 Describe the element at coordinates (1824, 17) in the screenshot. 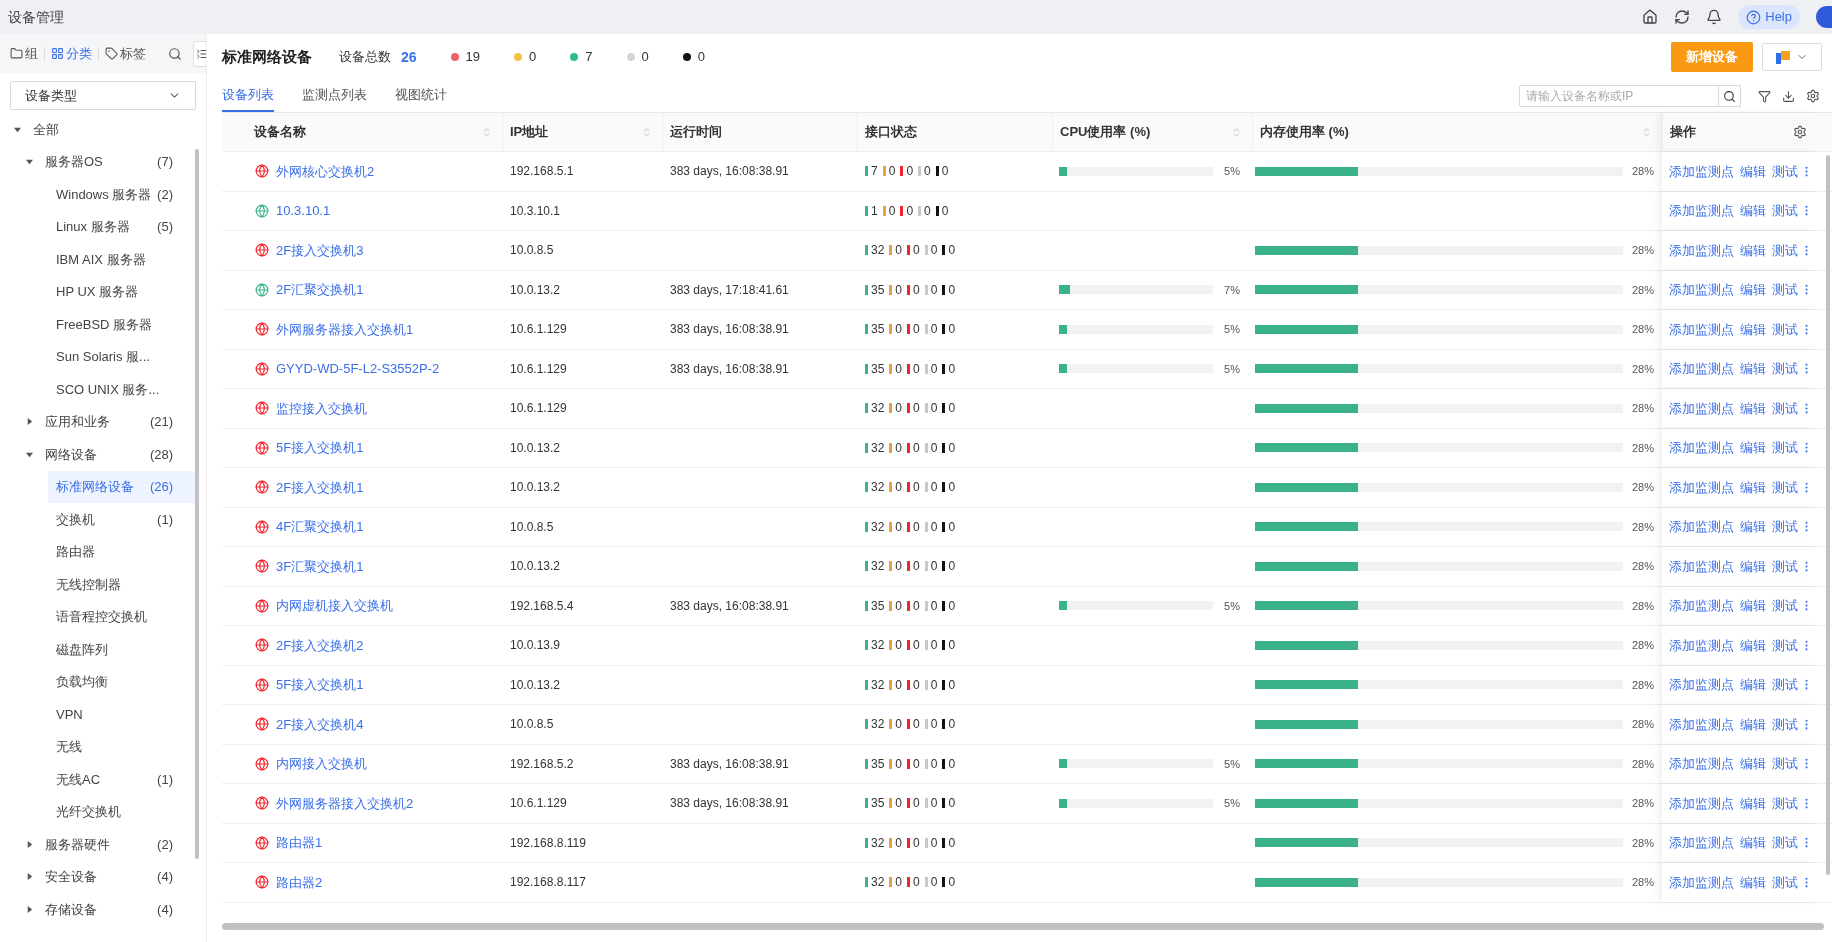

I see `avatar` at that location.